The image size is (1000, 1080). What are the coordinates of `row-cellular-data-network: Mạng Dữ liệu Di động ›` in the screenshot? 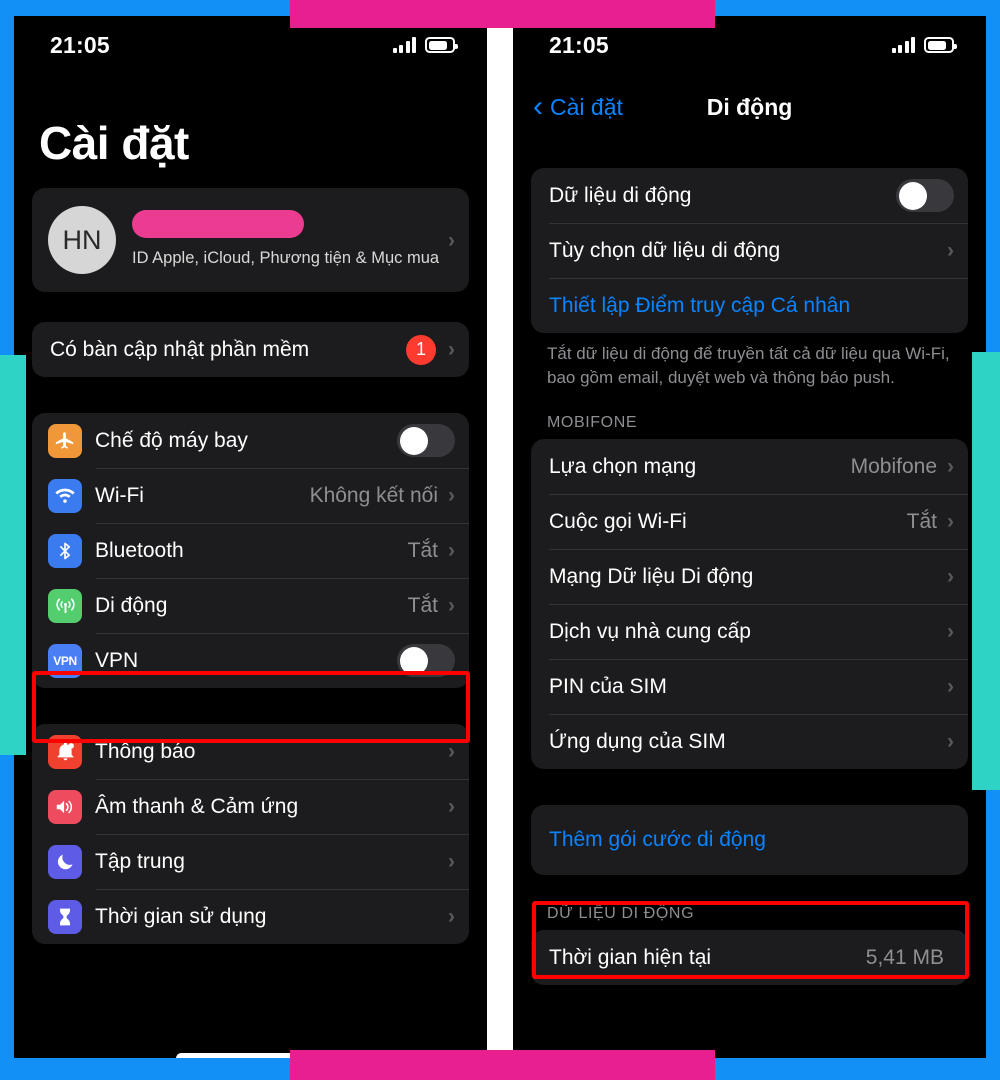 It's located at (749, 576).